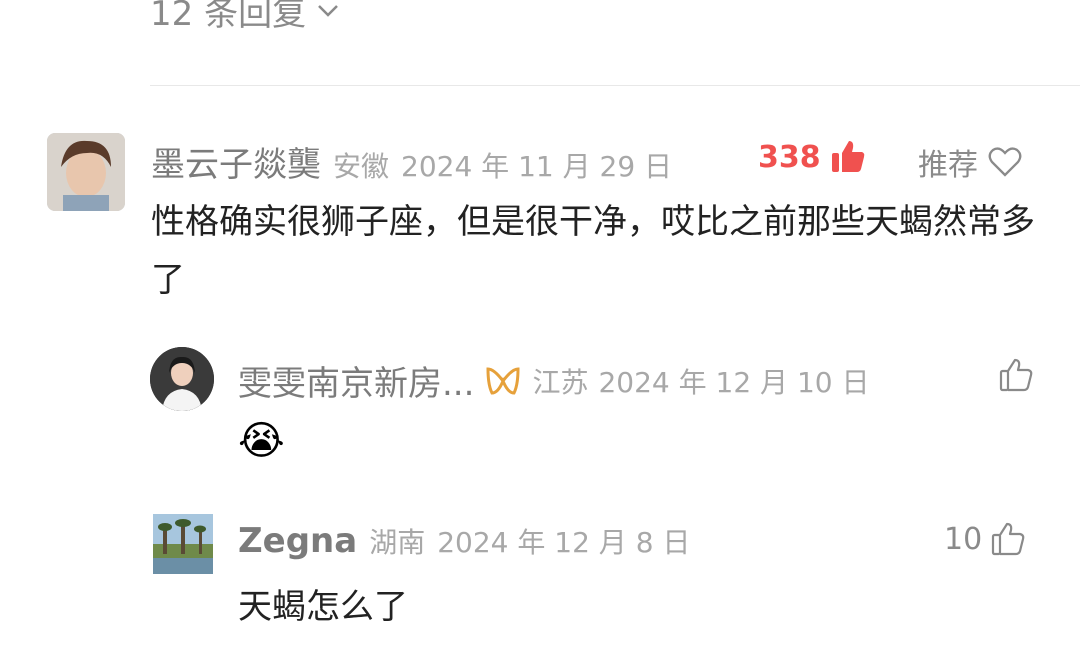  Describe the element at coordinates (503, 381) in the screenshot. I see `ribbon-badge-icon` at that location.